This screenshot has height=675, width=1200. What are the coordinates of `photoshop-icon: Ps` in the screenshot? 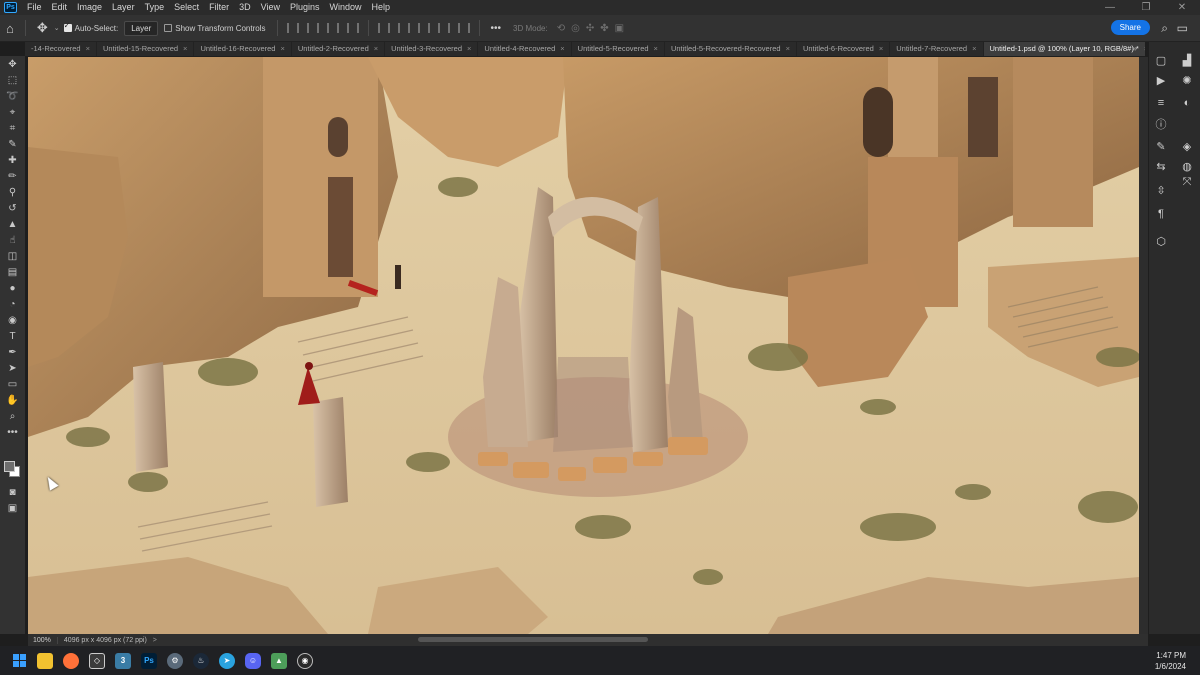 It's located at (149, 661).